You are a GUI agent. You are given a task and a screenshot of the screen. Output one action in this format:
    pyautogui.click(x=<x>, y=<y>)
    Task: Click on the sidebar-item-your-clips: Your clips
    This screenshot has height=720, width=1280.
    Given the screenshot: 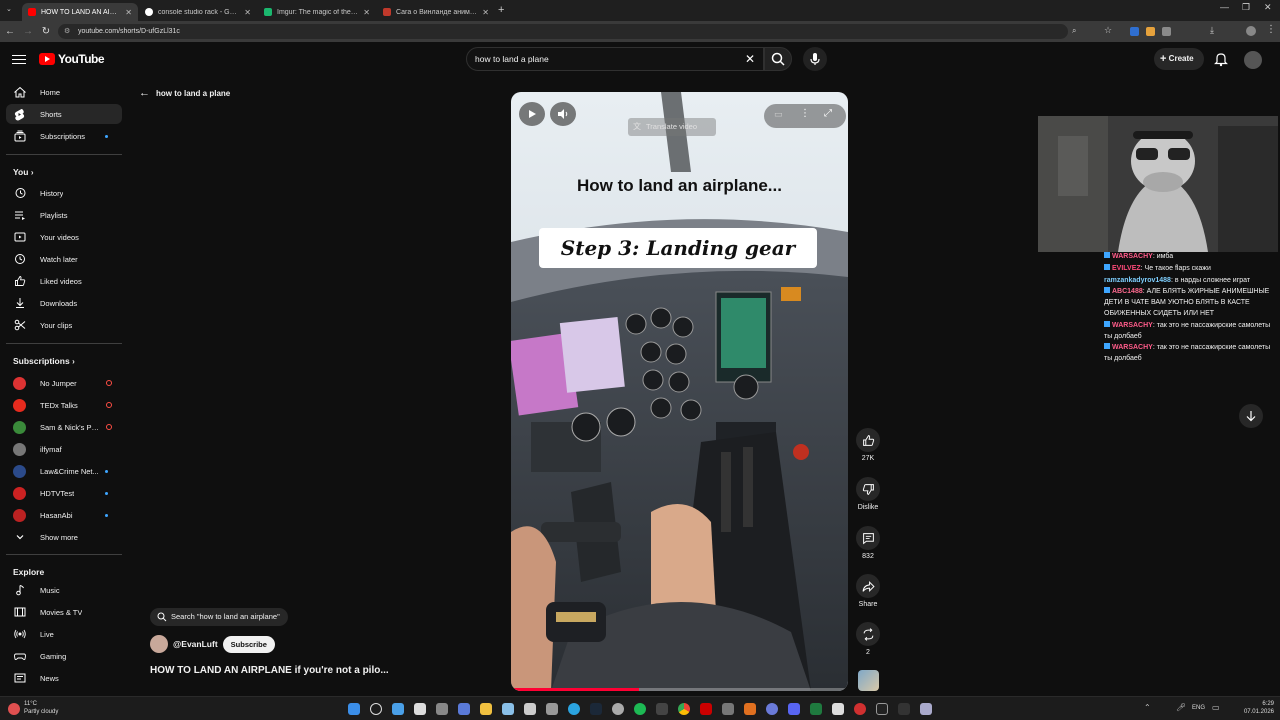 What is the action you would take?
    pyautogui.click(x=64, y=325)
    